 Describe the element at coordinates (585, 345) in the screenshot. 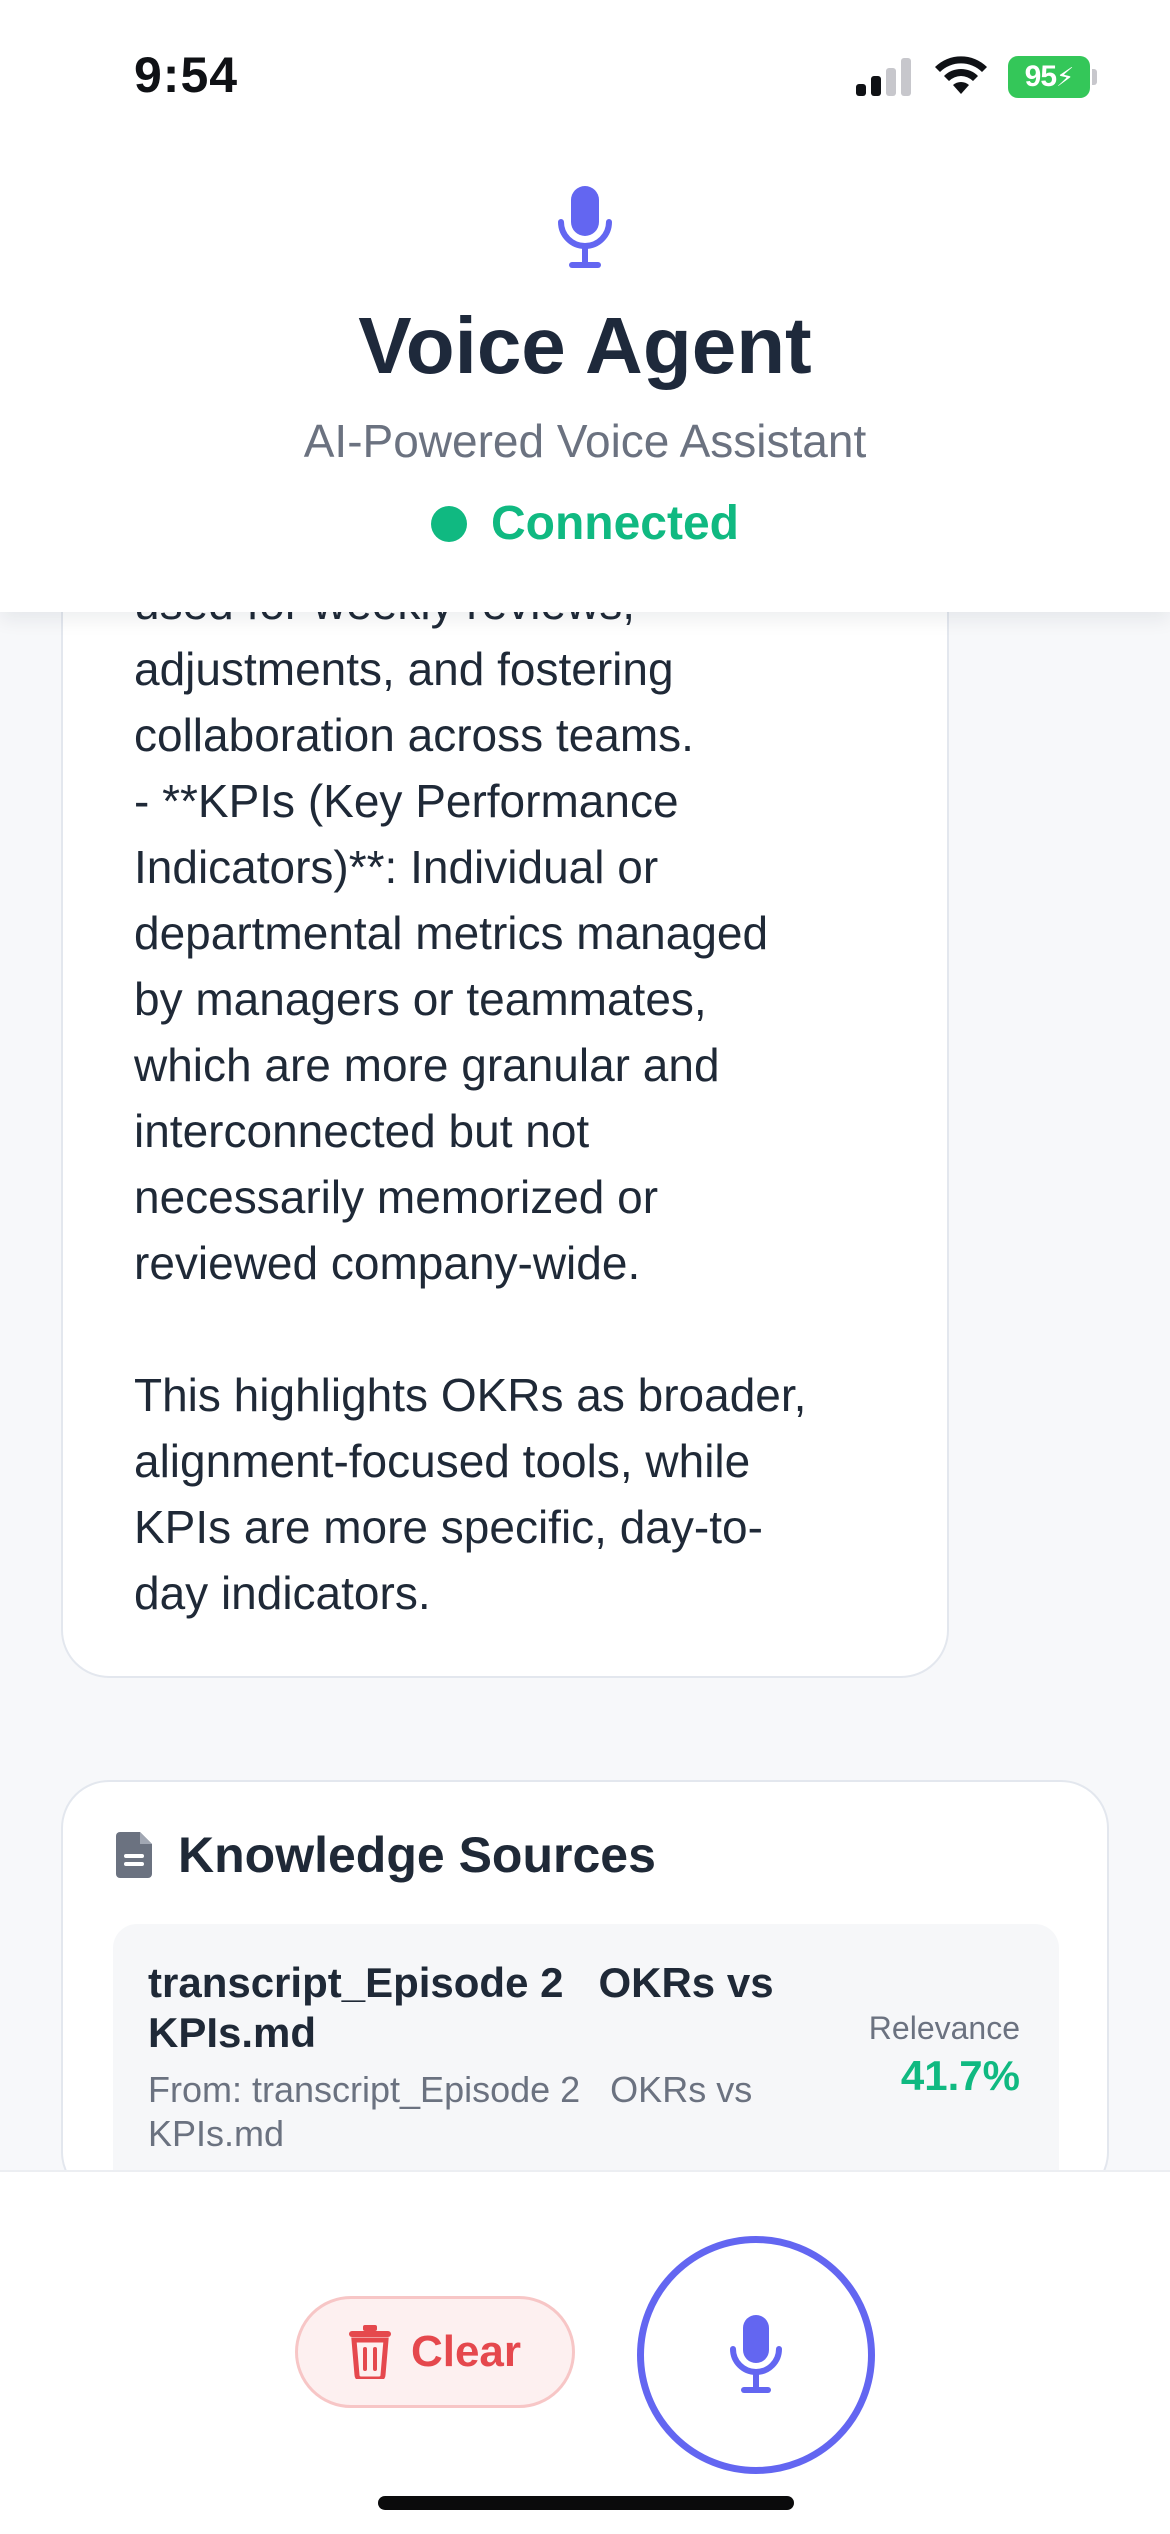

I see `page-title: Voice Agent` at that location.